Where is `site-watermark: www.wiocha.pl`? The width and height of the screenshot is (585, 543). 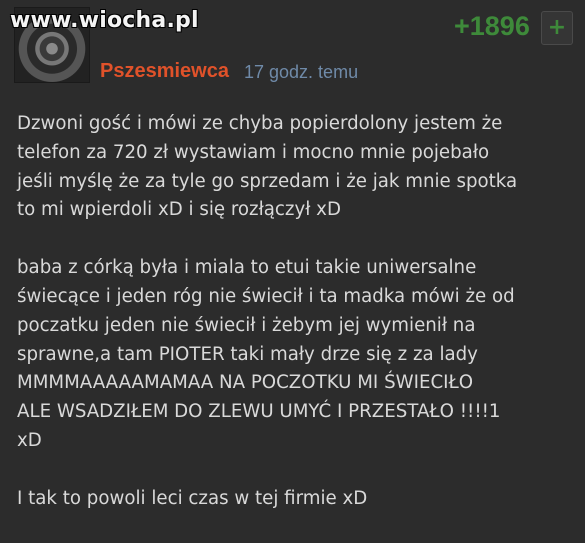
site-watermark: www.wiocha.pl is located at coordinates (104, 20).